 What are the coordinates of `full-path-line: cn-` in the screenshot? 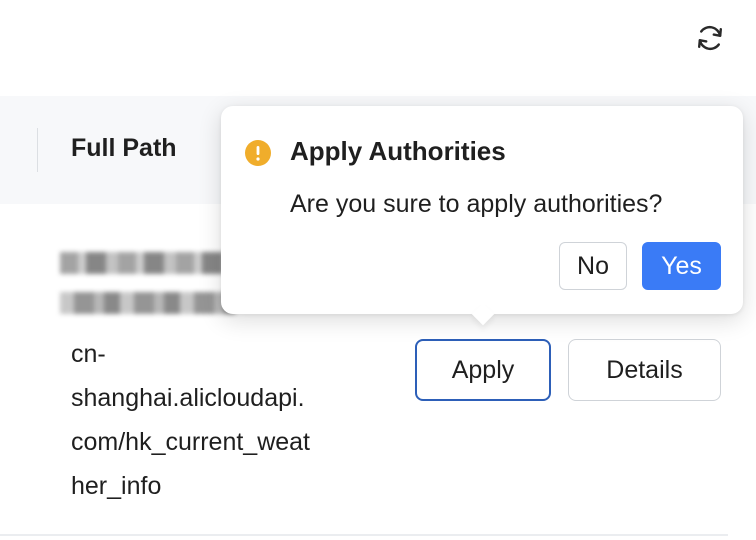 It's located at (88, 354).